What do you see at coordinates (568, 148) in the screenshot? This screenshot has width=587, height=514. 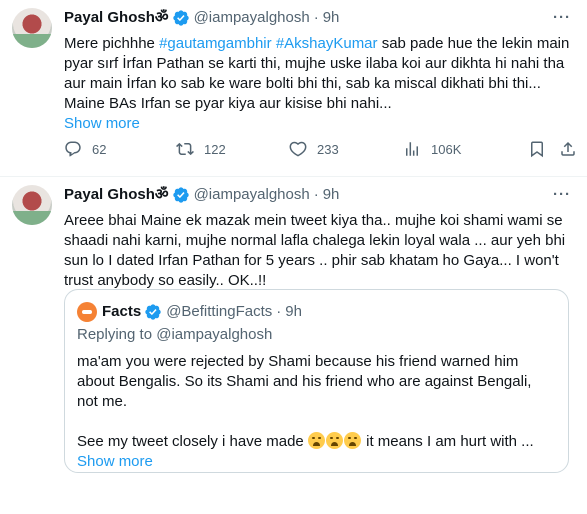 I see `share-icon` at bounding box center [568, 148].